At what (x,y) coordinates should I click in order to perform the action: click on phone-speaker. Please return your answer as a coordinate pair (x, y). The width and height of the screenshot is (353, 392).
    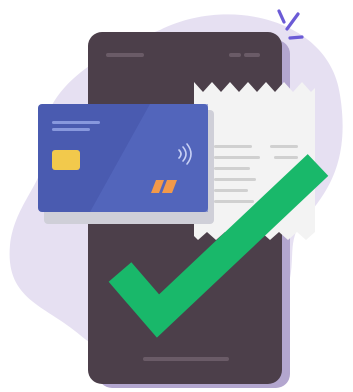
    Looking at the image, I should click on (125, 55).